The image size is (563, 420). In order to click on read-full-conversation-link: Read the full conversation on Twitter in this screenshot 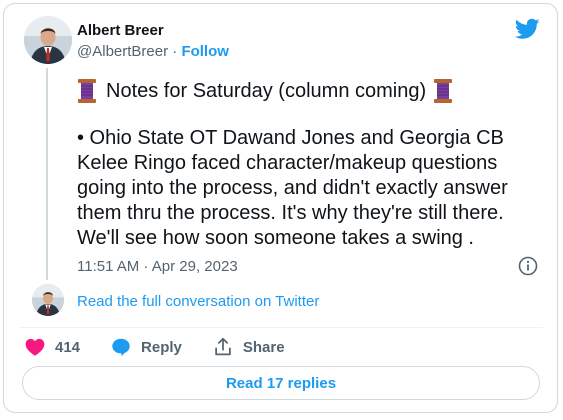, I will do `click(198, 301)`.